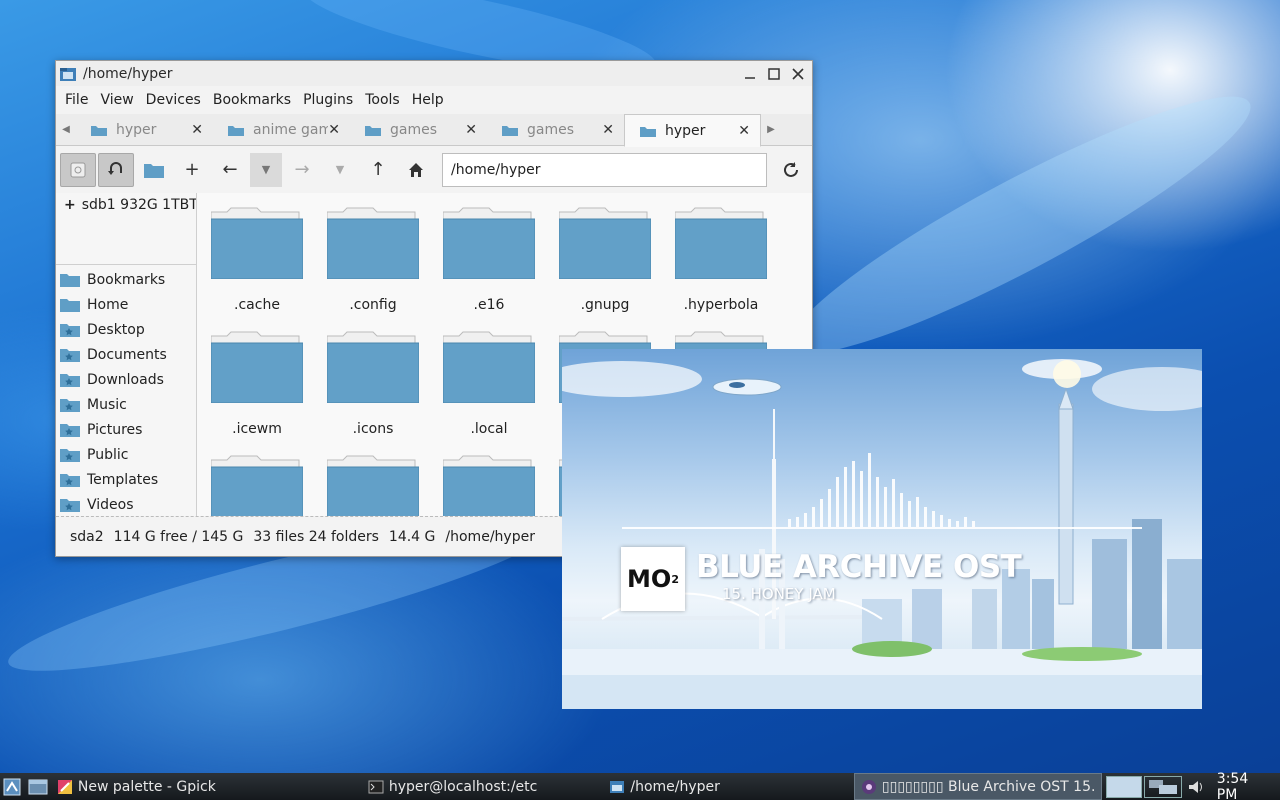 The height and width of the screenshot is (800, 1280). What do you see at coordinates (774, 74) in the screenshot?
I see `maximize-button` at bounding box center [774, 74].